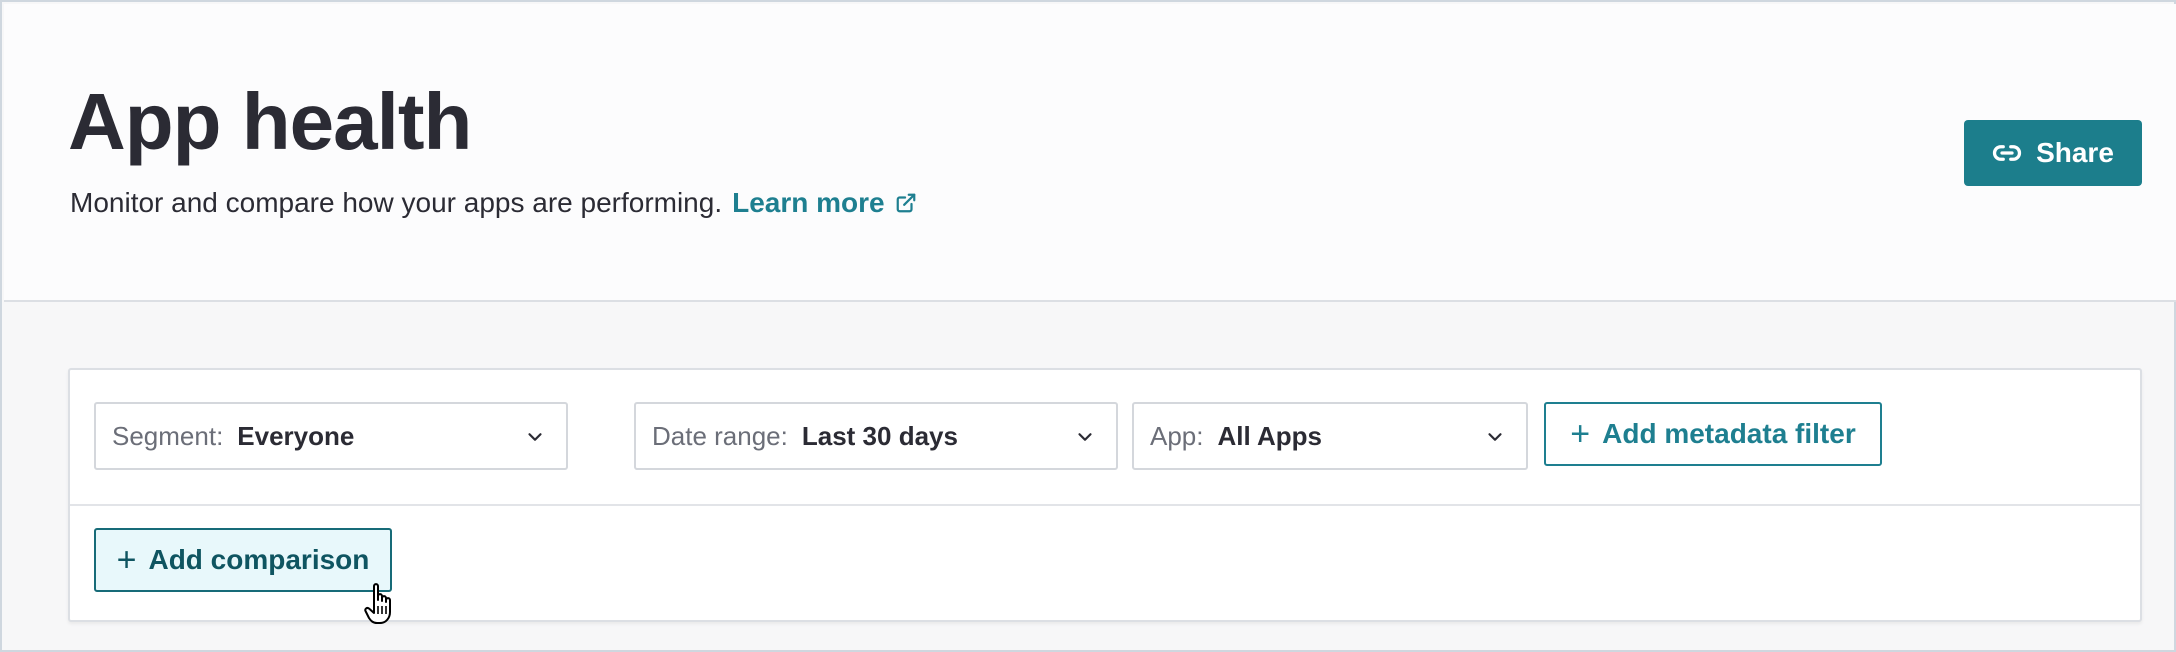  Describe the element at coordinates (1729, 433) in the screenshot. I see `add-metadata-filter-label: Add metadata filter` at that location.